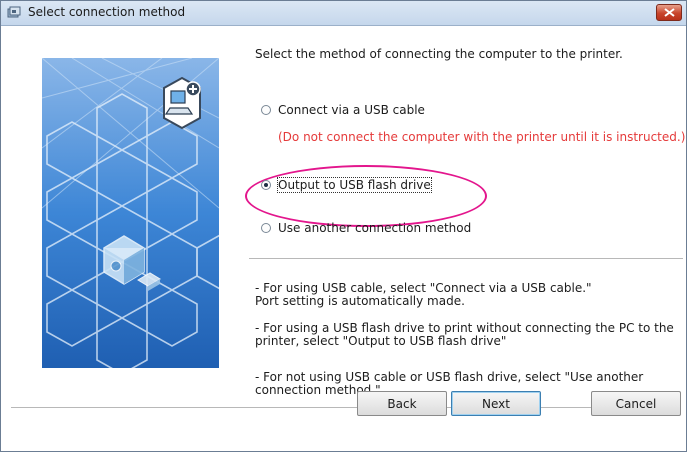 The height and width of the screenshot is (452, 687). What do you see at coordinates (466, 259) in the screenshot?
I see `divider-top` at bounding box center [466, 259].